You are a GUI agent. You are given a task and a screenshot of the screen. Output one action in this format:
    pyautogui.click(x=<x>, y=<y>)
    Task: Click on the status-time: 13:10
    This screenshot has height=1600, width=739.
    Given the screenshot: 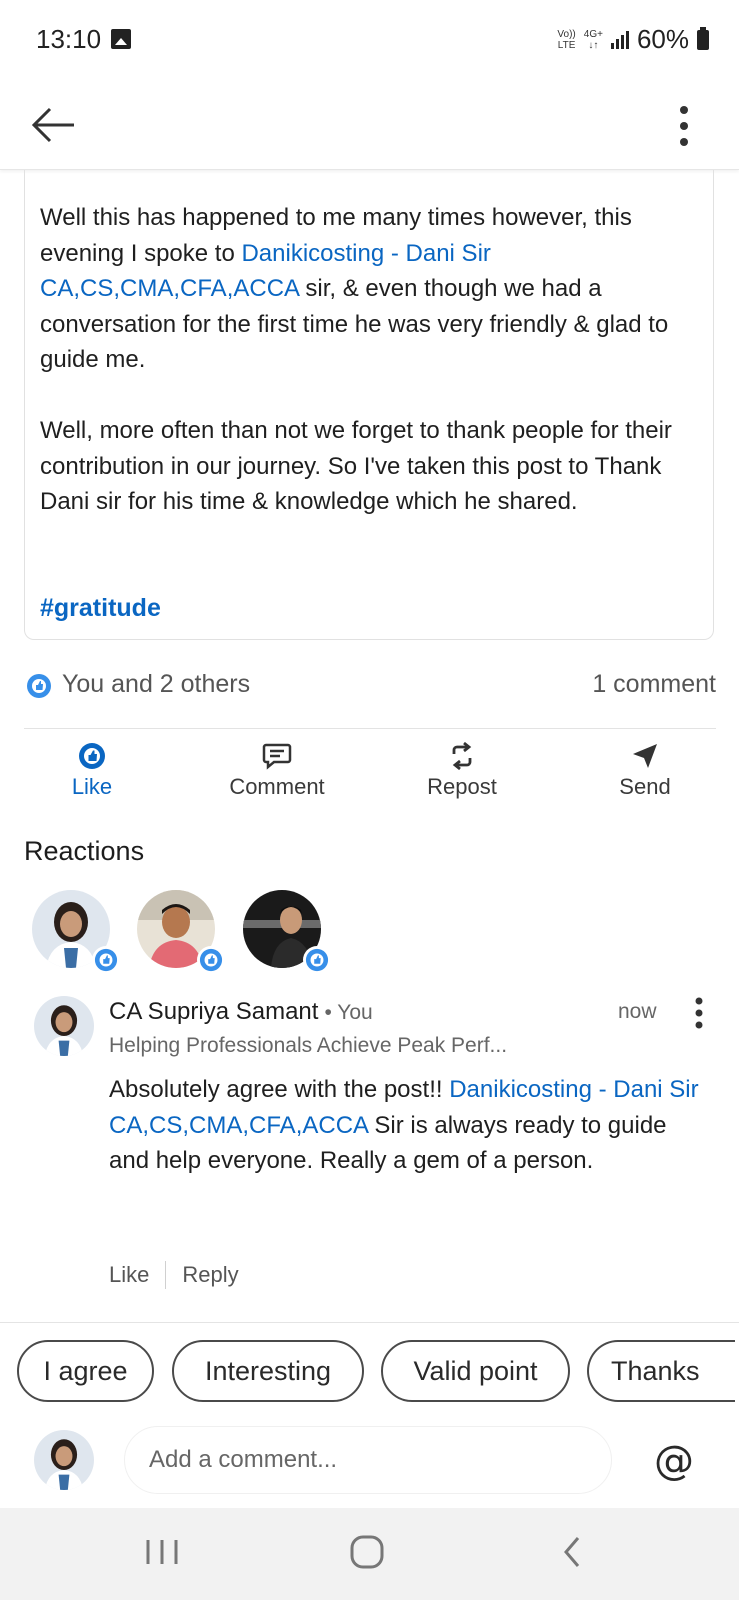 What is the action you would take?
    pyautogui.click(x=69, y=39)
    